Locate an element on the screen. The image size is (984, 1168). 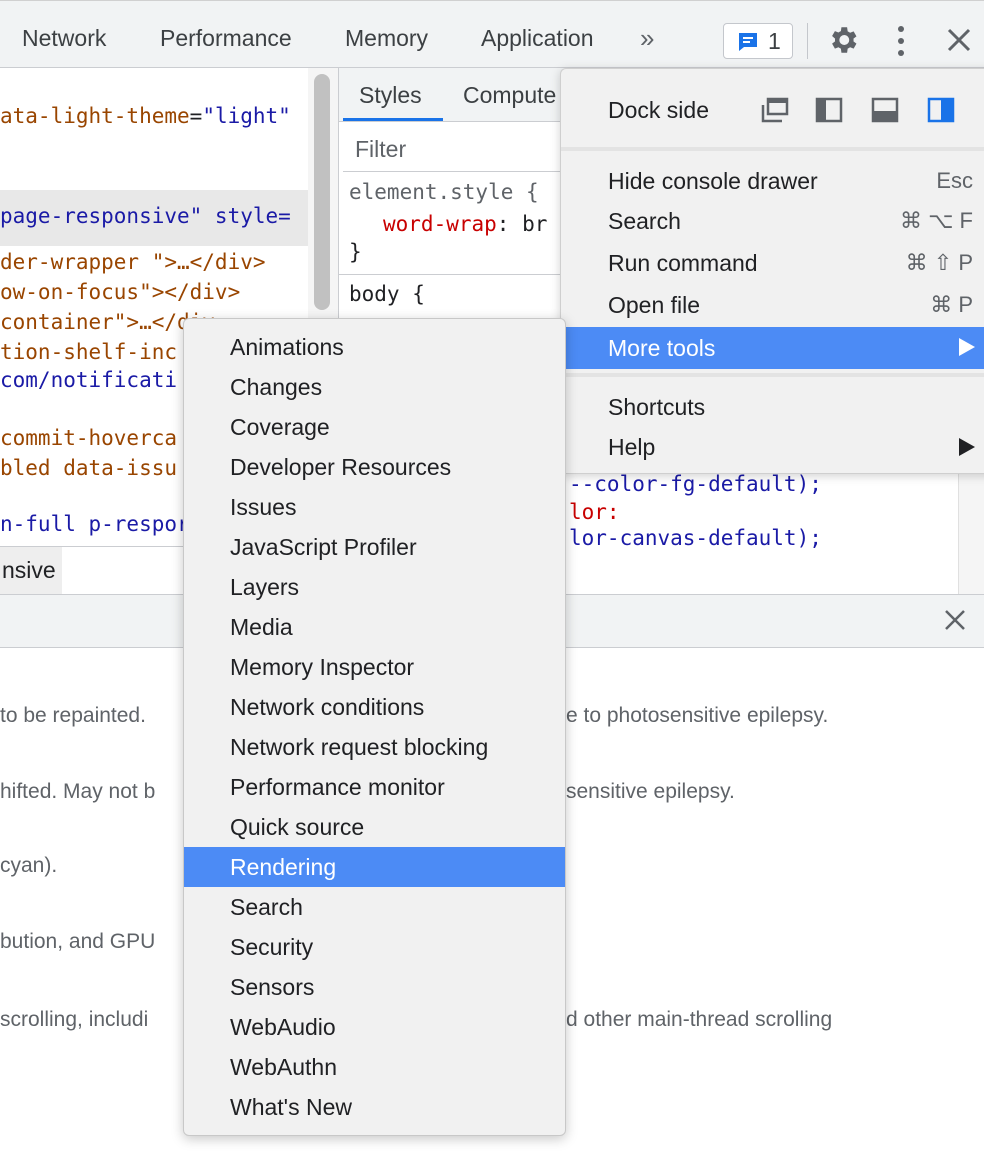
menu-item-label: Network request blocking is located at coordinates (359, 747).